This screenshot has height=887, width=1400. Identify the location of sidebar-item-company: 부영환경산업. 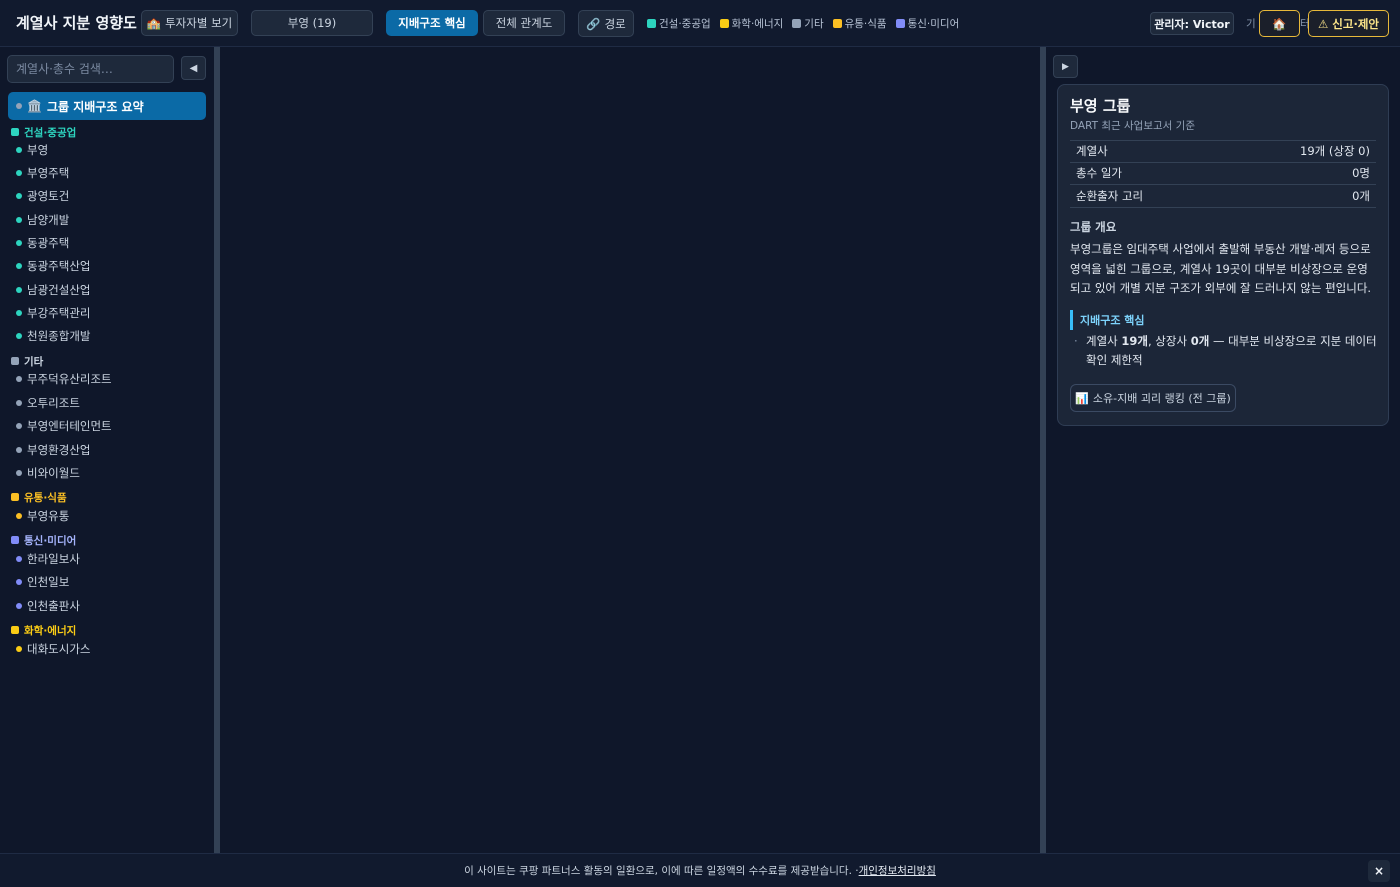
(53, 450).